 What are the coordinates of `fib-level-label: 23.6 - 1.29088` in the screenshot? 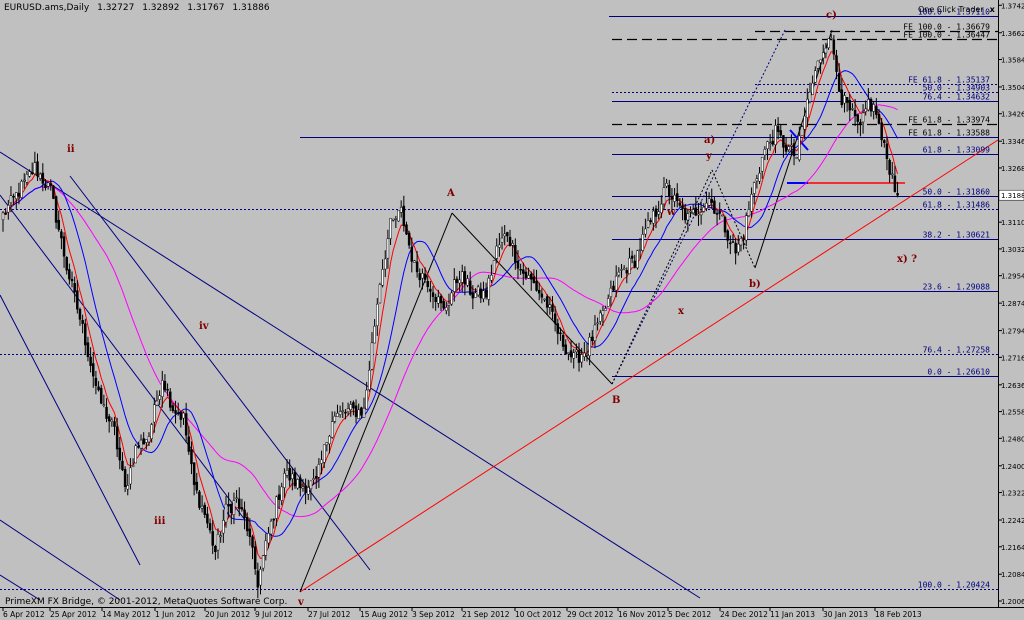 It's located at (957, 287).